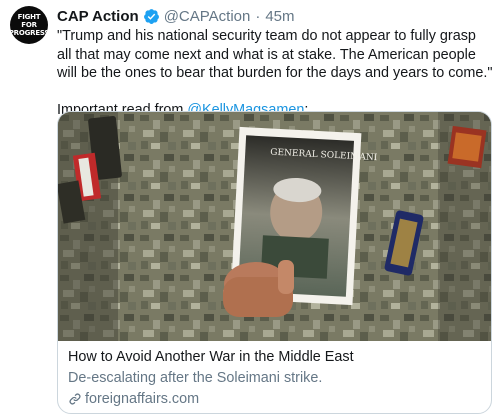 This screenshot has width=500, height=417. What do you see at coordinates (275, 399) in the screenshot?
I see `card-domain: foreignaffairs.com` at bounding box center [275, 399].